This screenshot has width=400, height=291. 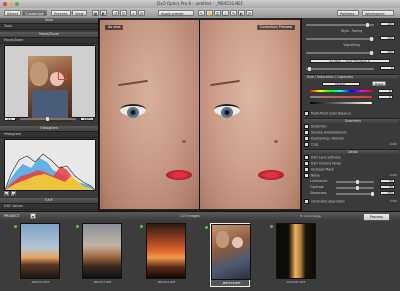 I want to click on shadow-clip-icon: ◐, so click(x=6, y=194).